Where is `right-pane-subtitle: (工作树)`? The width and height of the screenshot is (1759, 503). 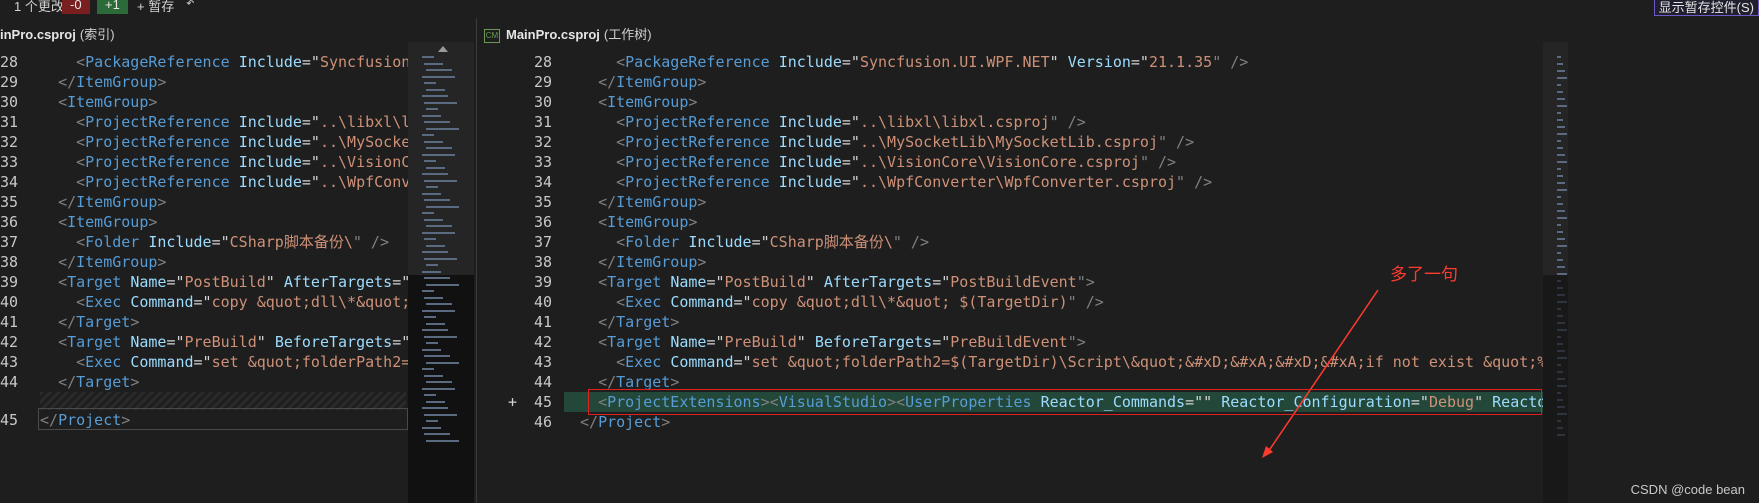
right-pane-subtitle: (工作树) is located at coordinates (627, 34).